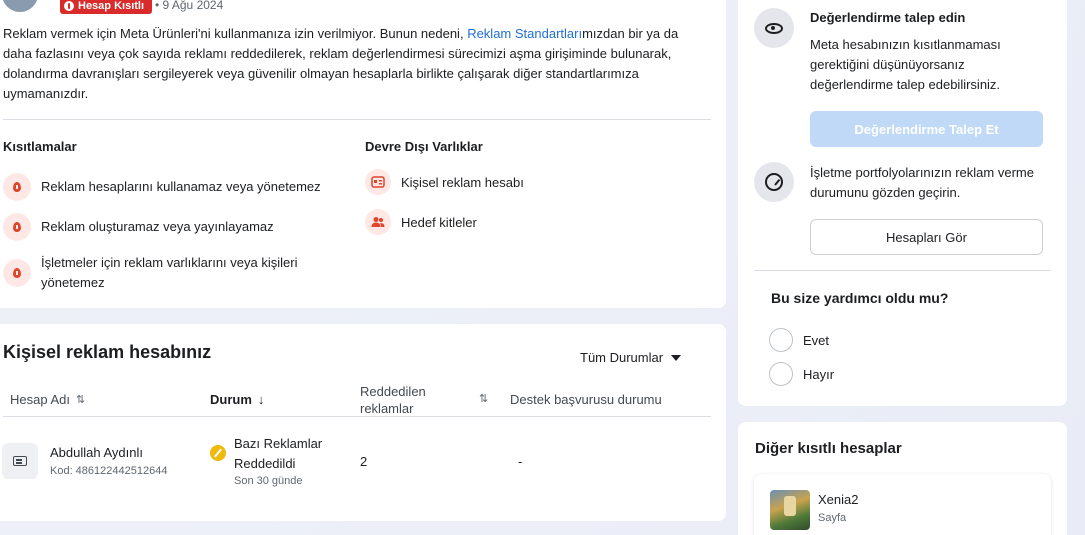 The height and width of the screenshot is (535, 1085). I want to click on feedback-yes-label: Evet, so click(816, 340).